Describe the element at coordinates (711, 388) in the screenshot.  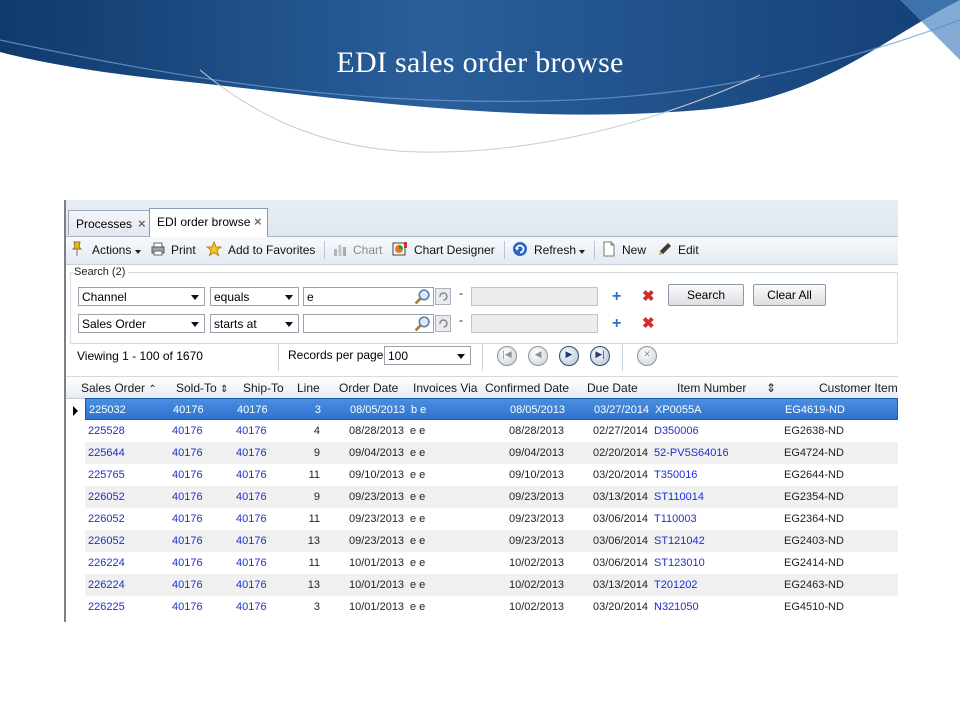
I see `column-header-item-number: Item Number` at that location.